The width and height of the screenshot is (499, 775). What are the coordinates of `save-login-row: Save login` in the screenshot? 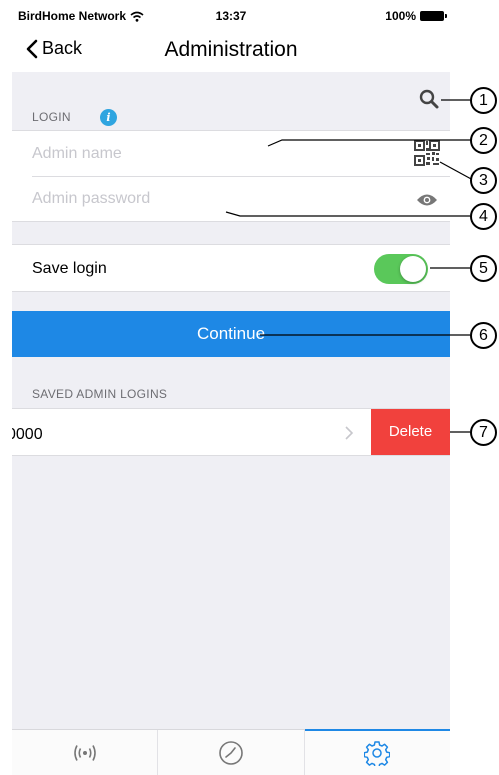 It's located at (231, 268).